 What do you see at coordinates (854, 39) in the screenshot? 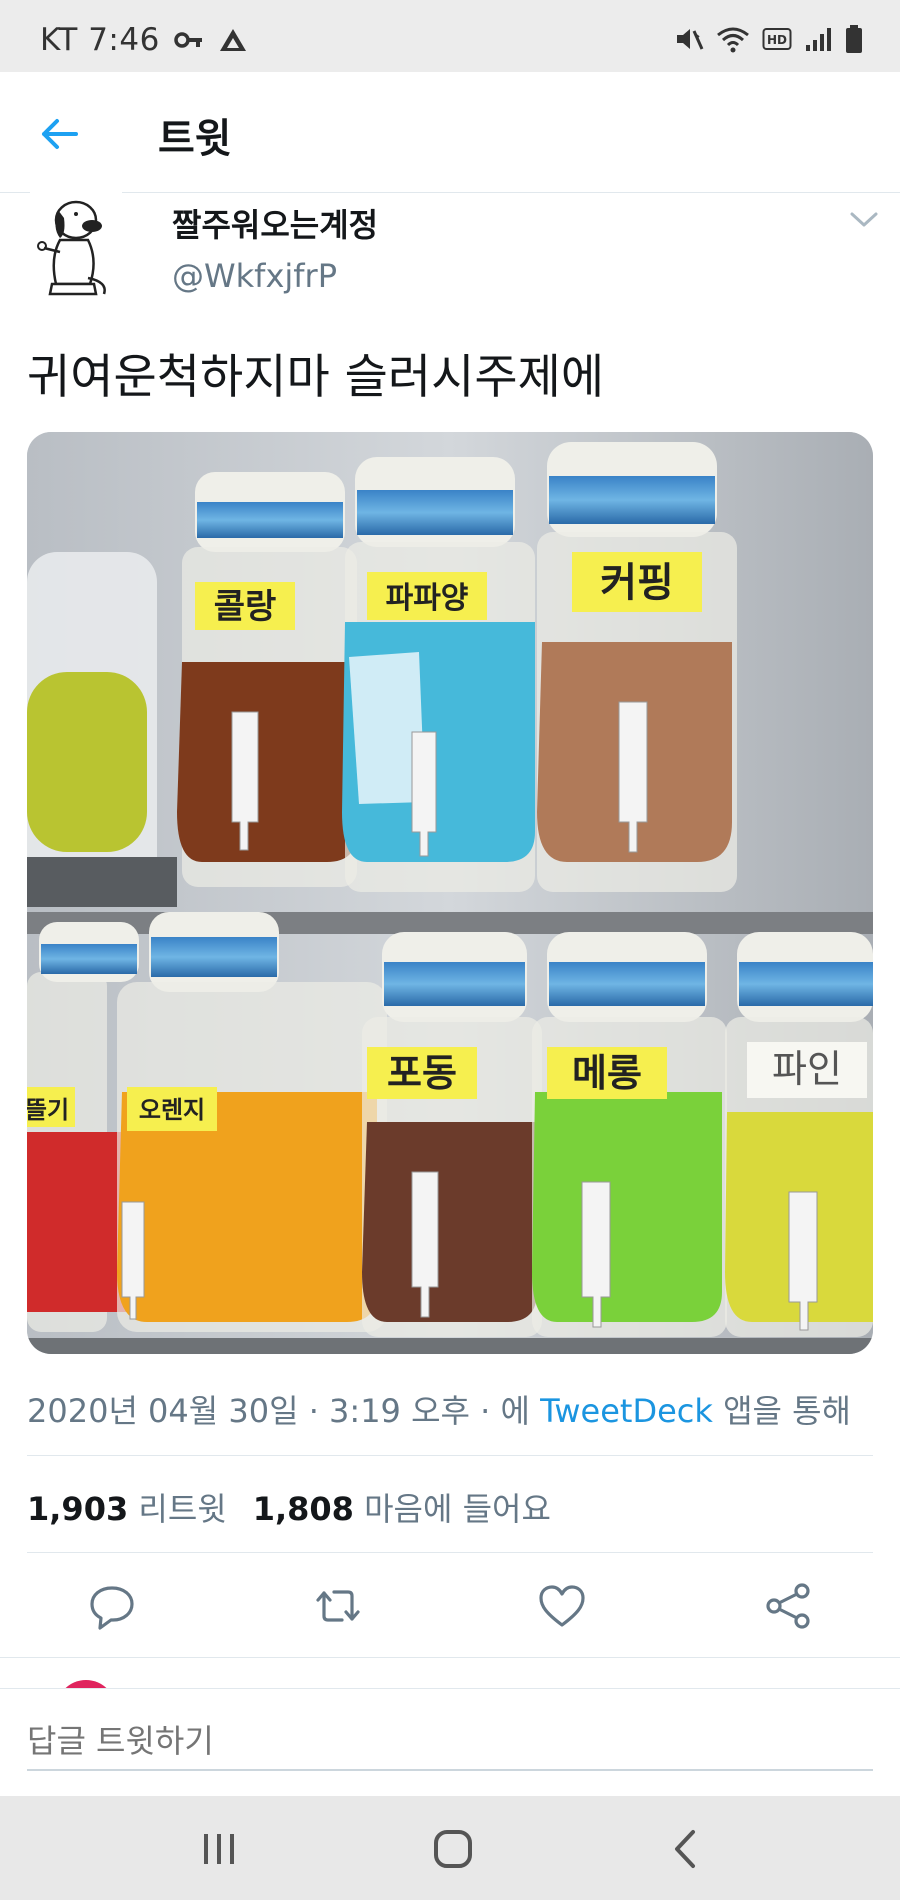
I see `battery-icon` at bounding box center [854, 39].